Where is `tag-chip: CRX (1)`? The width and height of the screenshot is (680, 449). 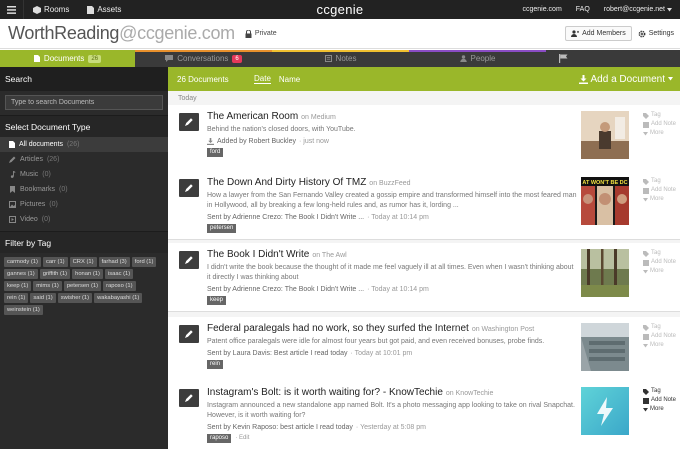 tag-chip: CRX (1) is located at coordinates (83, 262).